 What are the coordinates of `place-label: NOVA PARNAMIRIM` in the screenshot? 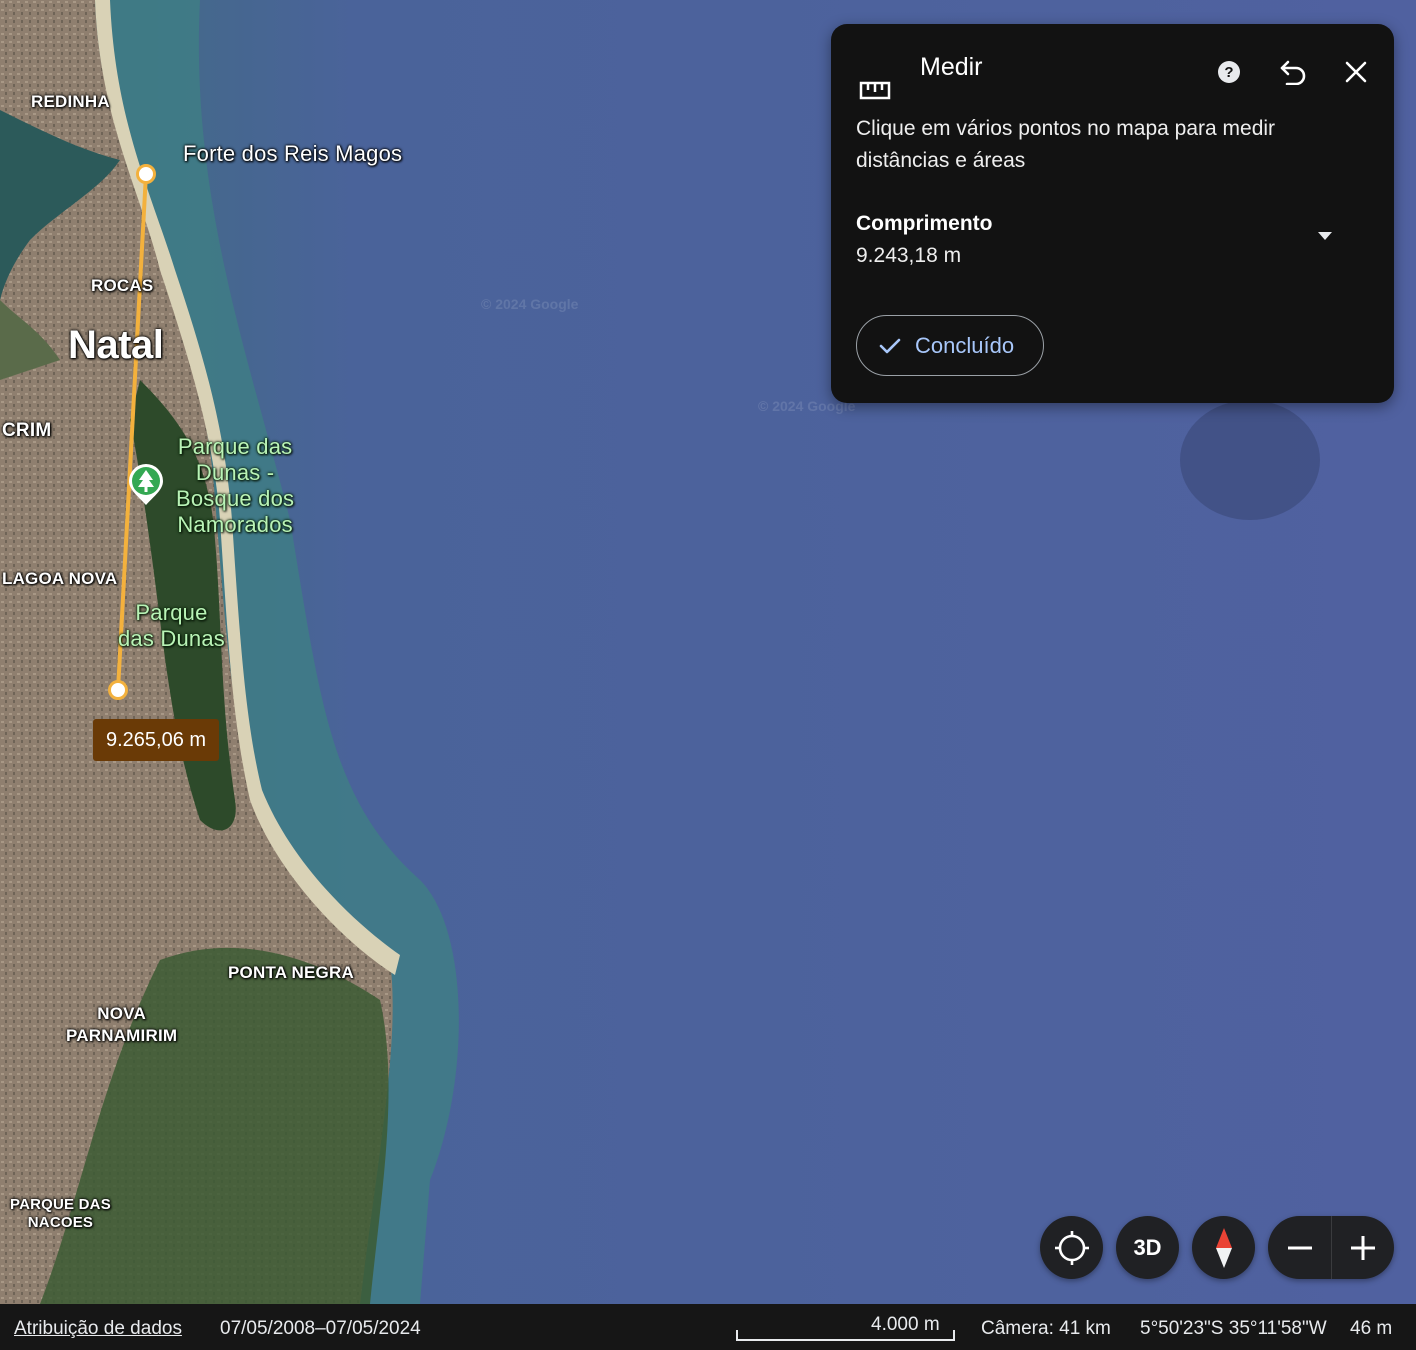 It's located at (122, 1025).